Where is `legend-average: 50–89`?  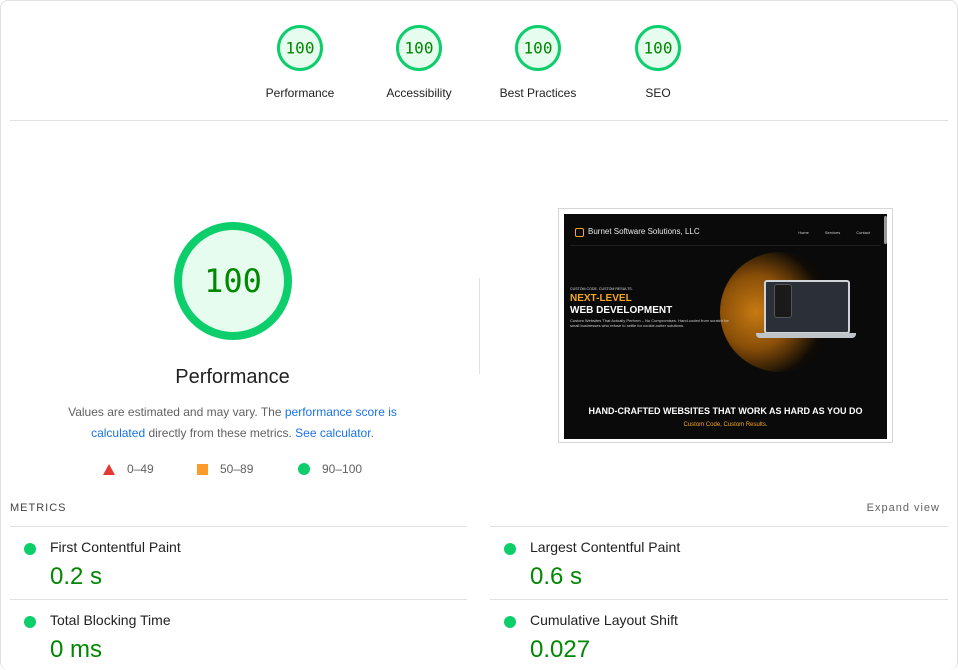 legend-average: 50–89 is located at coordinates (225, 469).